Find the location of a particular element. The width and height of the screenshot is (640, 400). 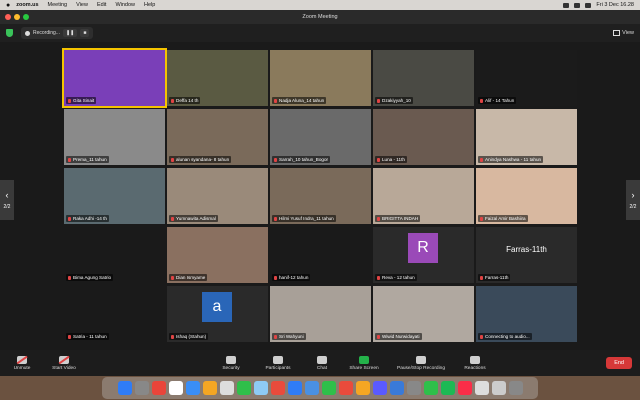

zoom-window-button is located at coordinates (26, 17).